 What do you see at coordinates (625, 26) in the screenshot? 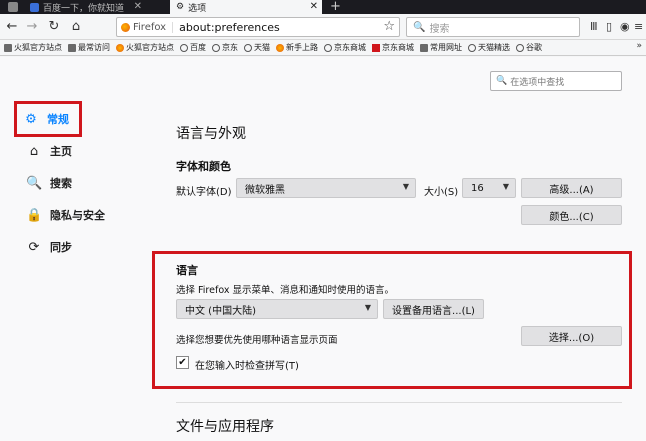
I see `account-icon: ◉` at bounding box center [625, 26].